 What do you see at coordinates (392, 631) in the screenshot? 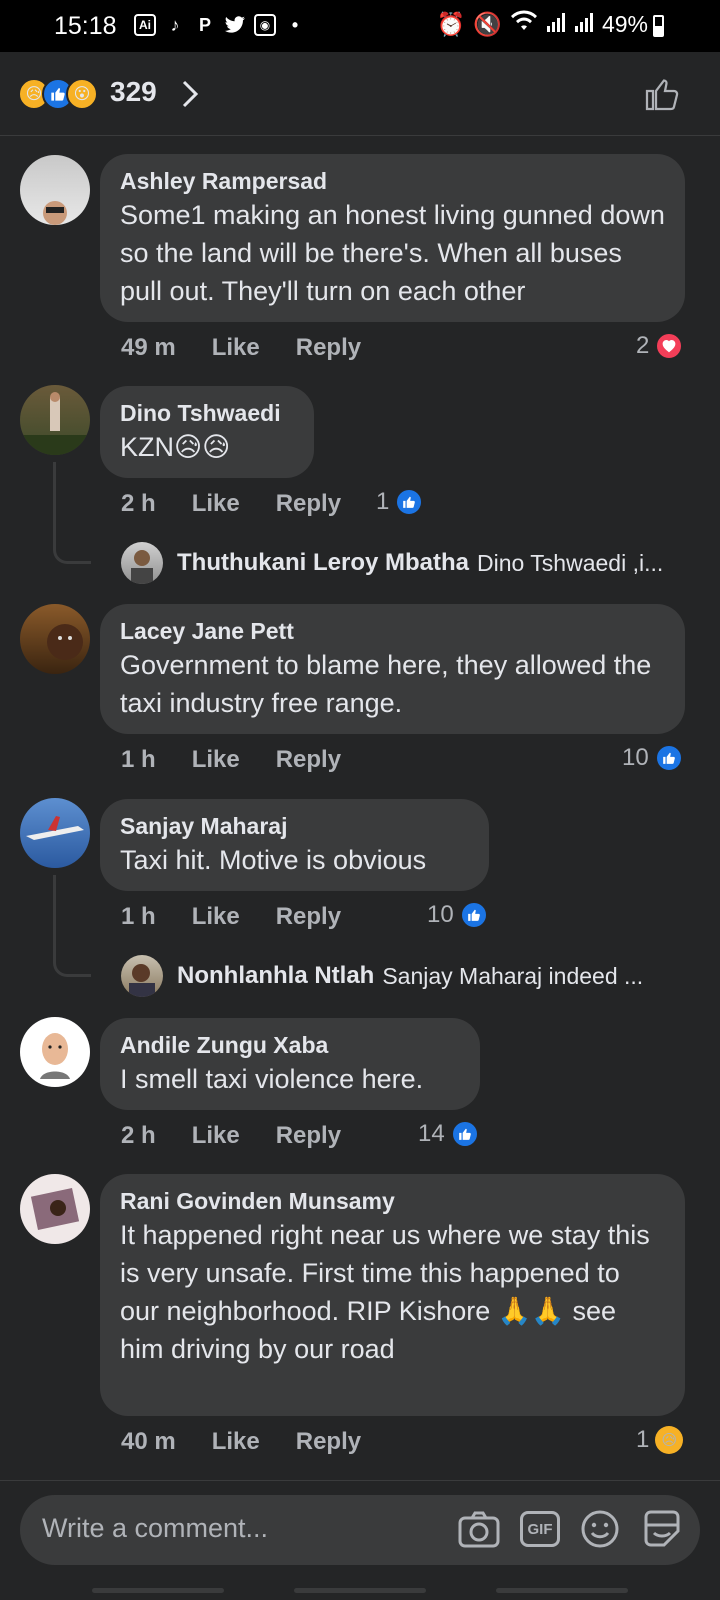
I see `comment-author: Lacey Jane Pett` at bounding box center [392, 631].